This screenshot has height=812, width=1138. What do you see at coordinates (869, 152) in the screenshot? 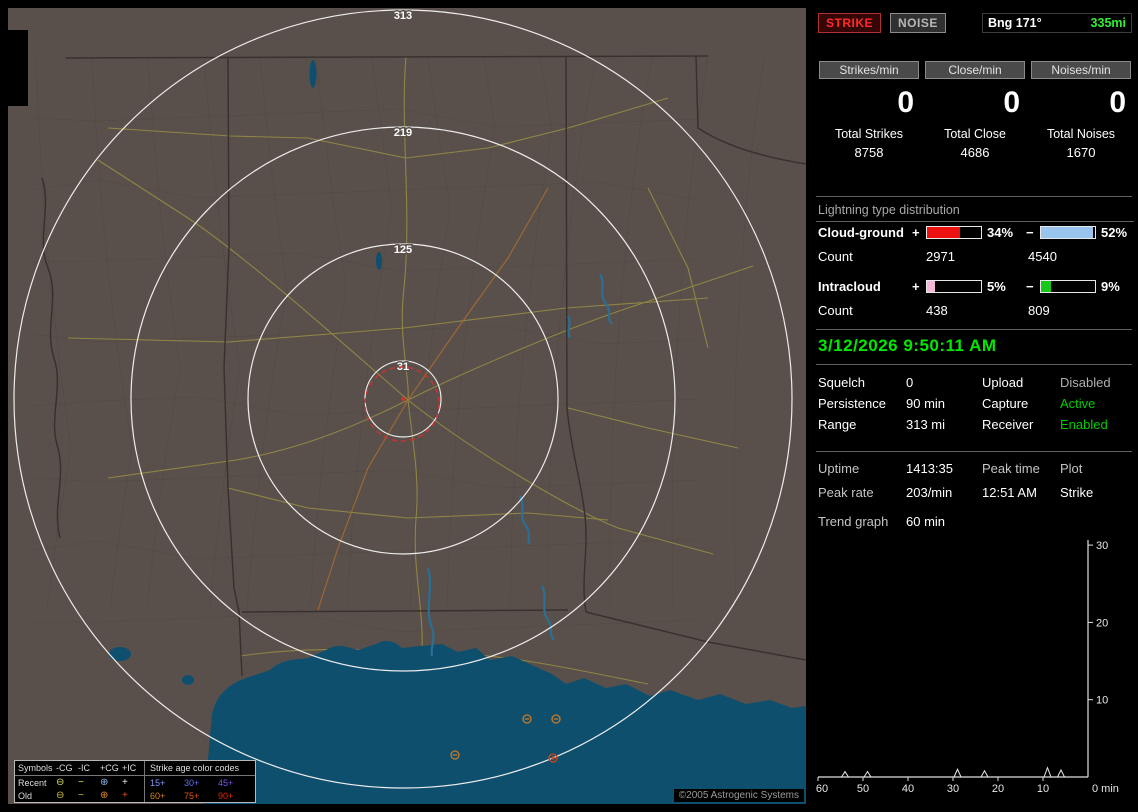
I see `total-strikes-value: 8758` at bounding box center [869, 152].